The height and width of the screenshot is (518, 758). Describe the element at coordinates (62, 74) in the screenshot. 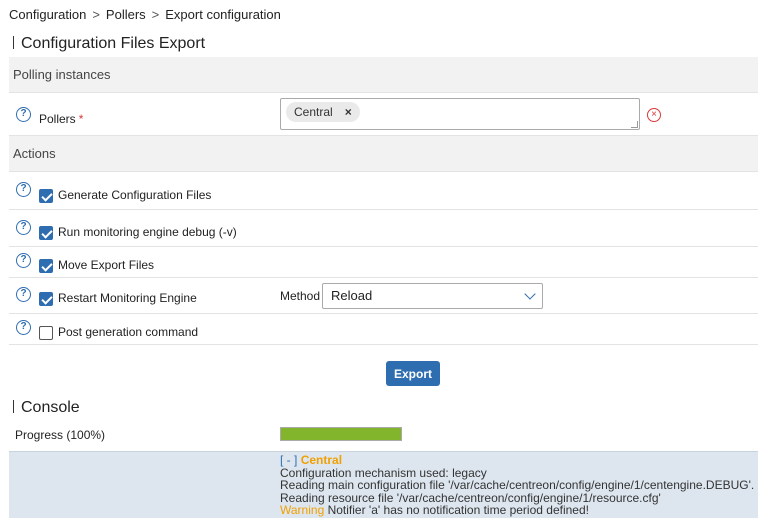

I see `polling-instances-header-text: Polling instances` at that location.